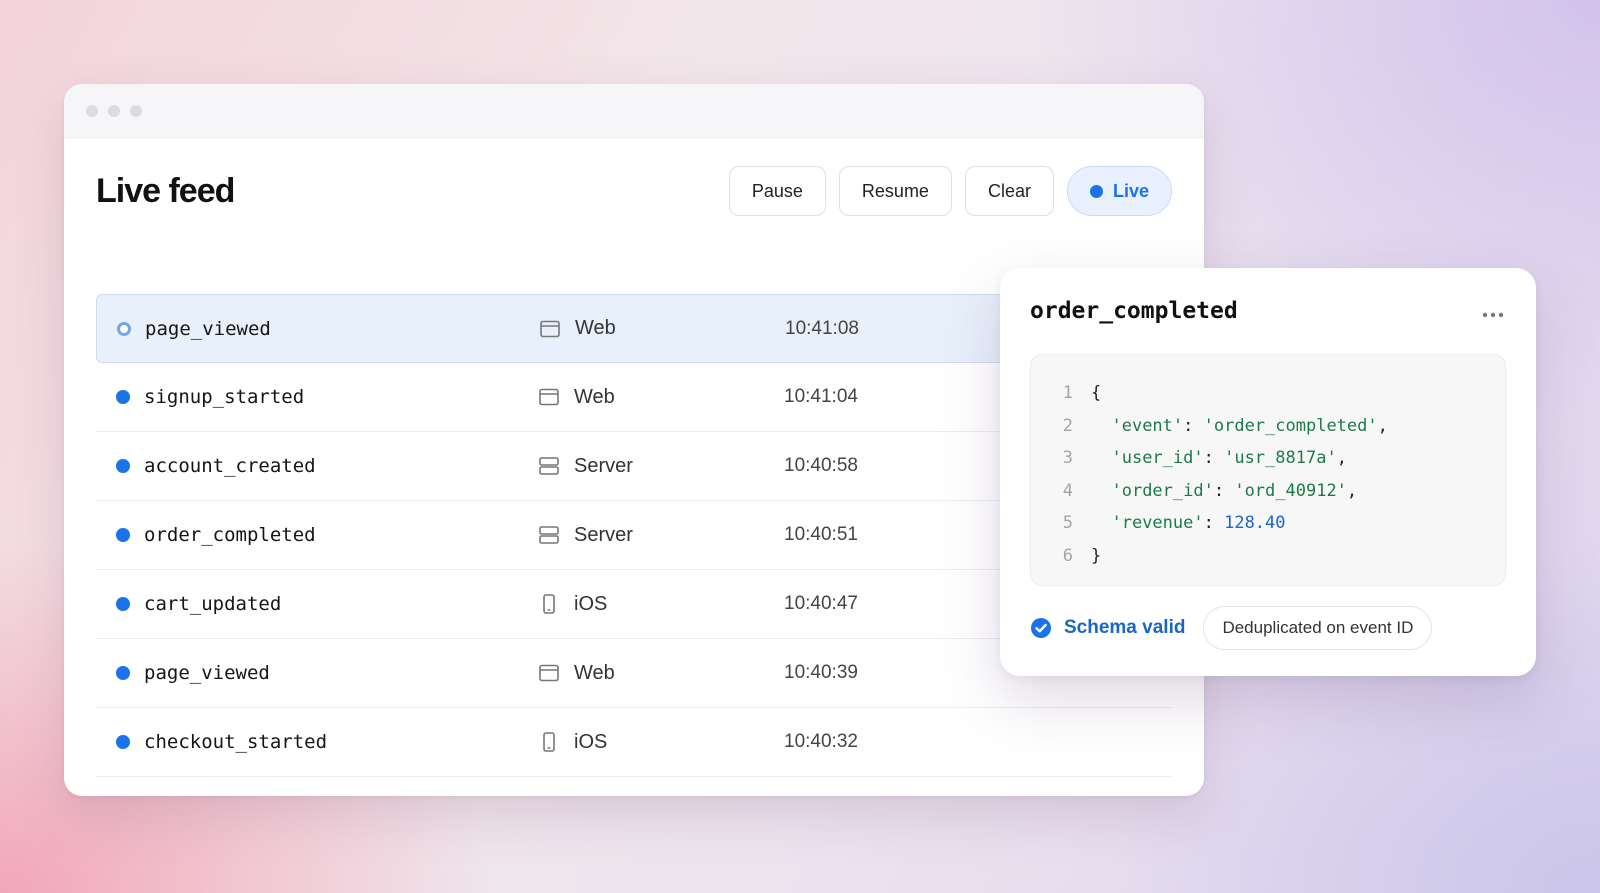  Describe the element at coordinates (1067, 458) in the screenshot. I see `line-number: 3` at that location.